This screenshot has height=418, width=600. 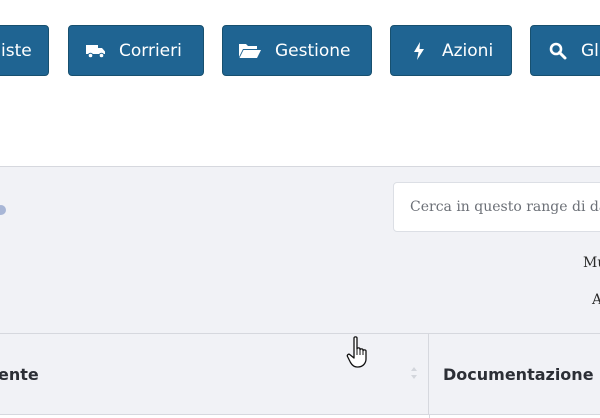 I want to click on filter-label-a: A, so click(x=596, y=300).